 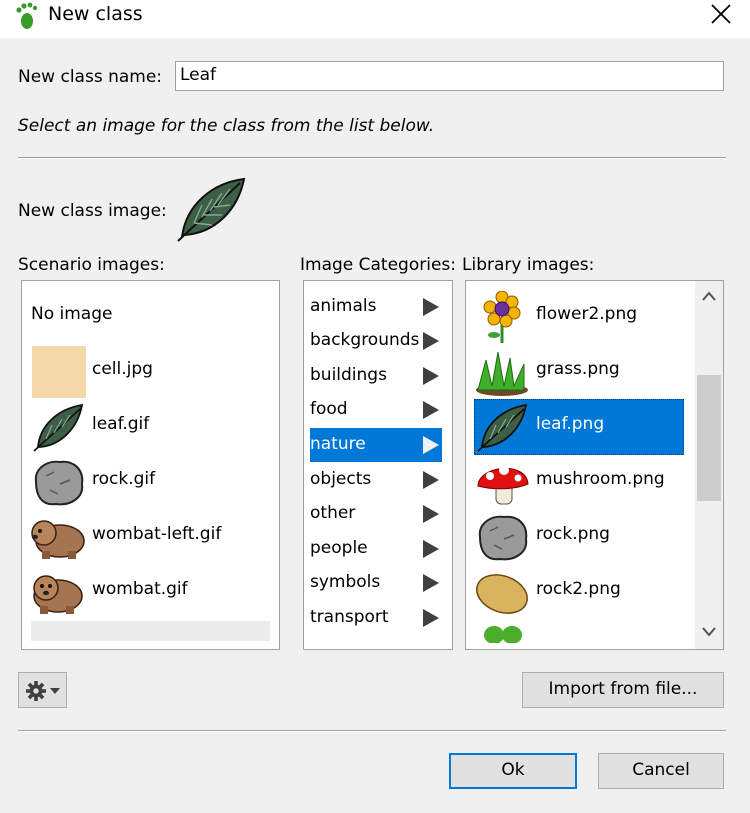 What do you see at coordinates (36, 691) in the screenshot?
I see `gear-icon` at bounding box center [36, 691].